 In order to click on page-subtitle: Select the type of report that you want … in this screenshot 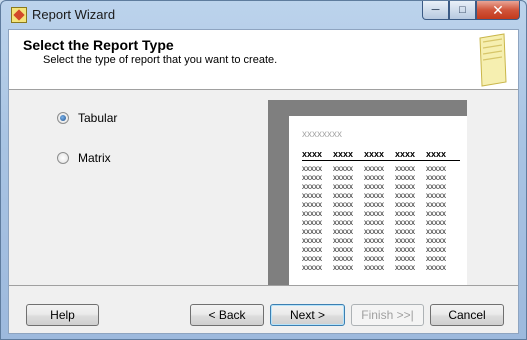, I will do `click(160, 60)`.